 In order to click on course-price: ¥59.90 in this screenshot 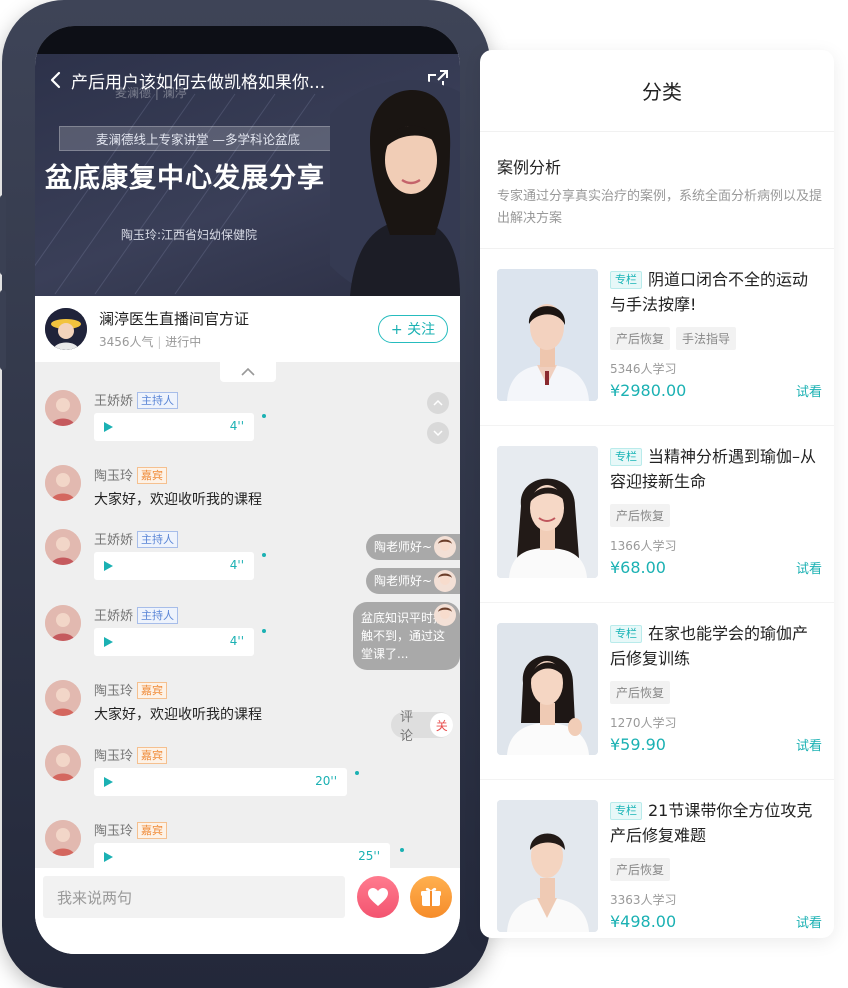, I will do `click(638, 744)`.